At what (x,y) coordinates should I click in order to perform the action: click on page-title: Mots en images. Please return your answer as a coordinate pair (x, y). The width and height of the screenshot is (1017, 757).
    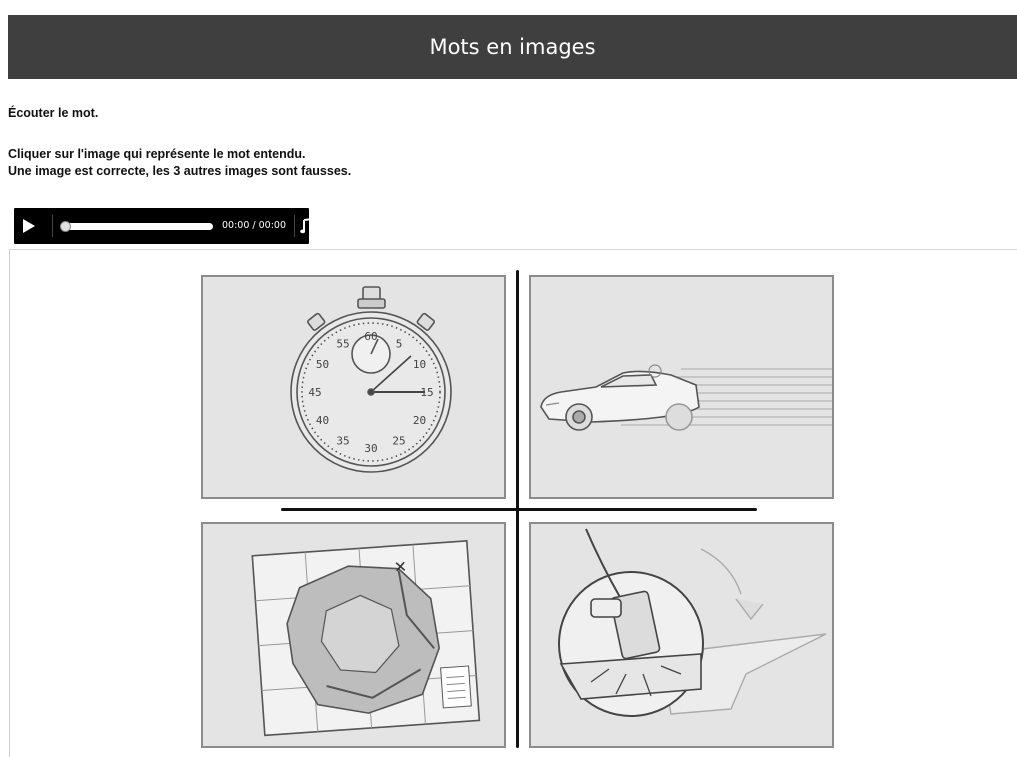
    Looking at the image, I should click on (512, 47).